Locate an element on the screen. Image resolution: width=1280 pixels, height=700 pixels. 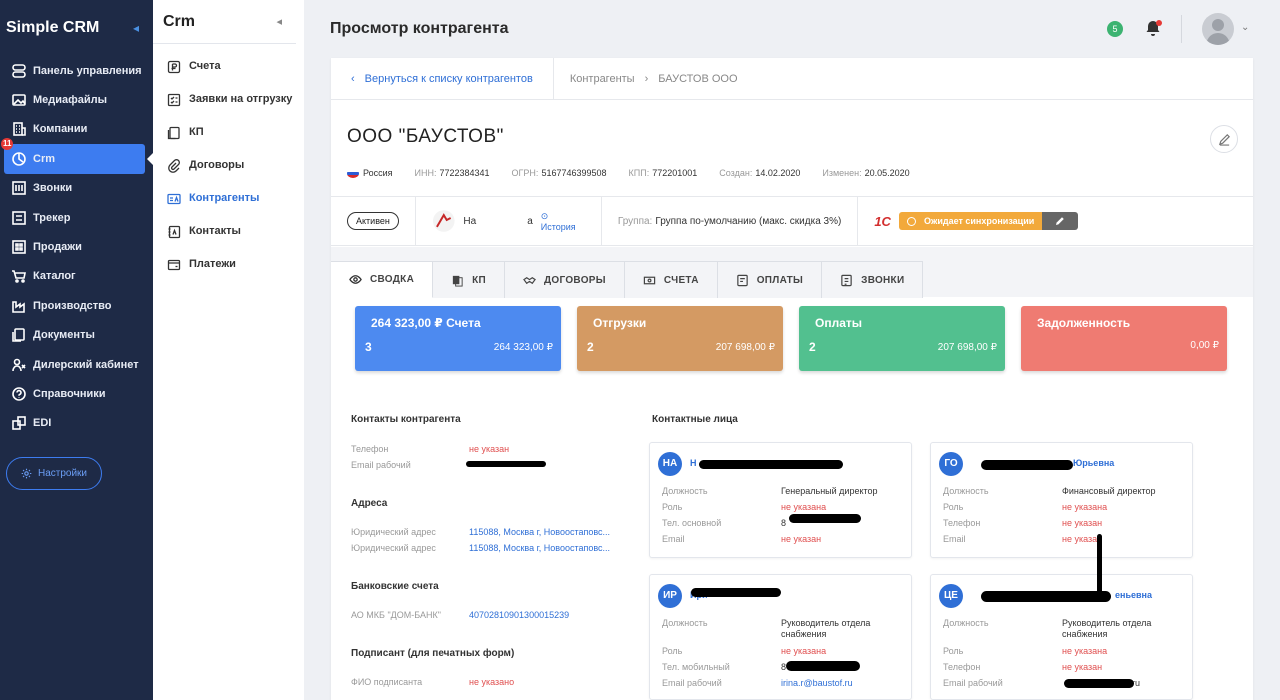
sidebar-item-media: Медиафайлы is located at coordinates (72, 99).